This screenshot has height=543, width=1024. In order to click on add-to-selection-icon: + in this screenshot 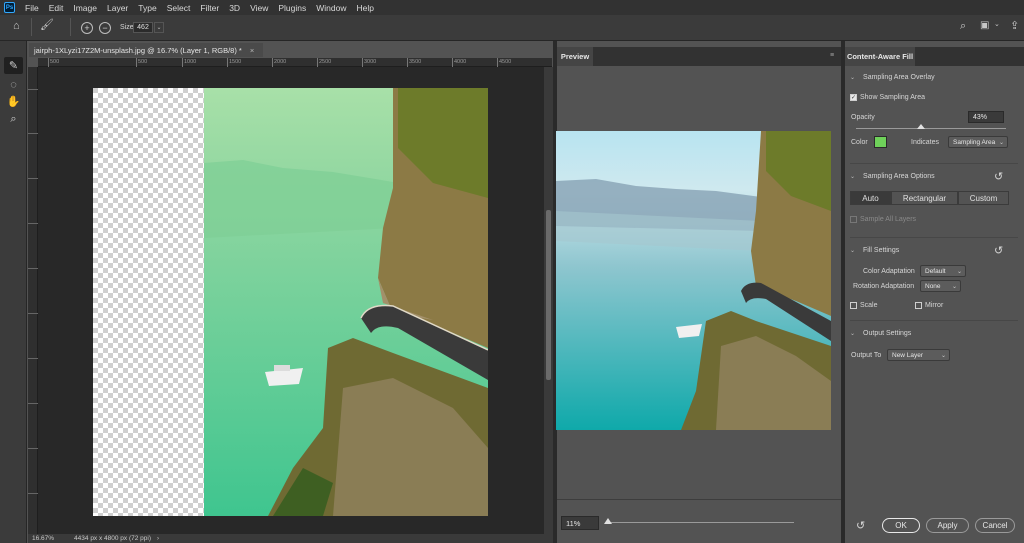, I will do `click(87, 28)`.